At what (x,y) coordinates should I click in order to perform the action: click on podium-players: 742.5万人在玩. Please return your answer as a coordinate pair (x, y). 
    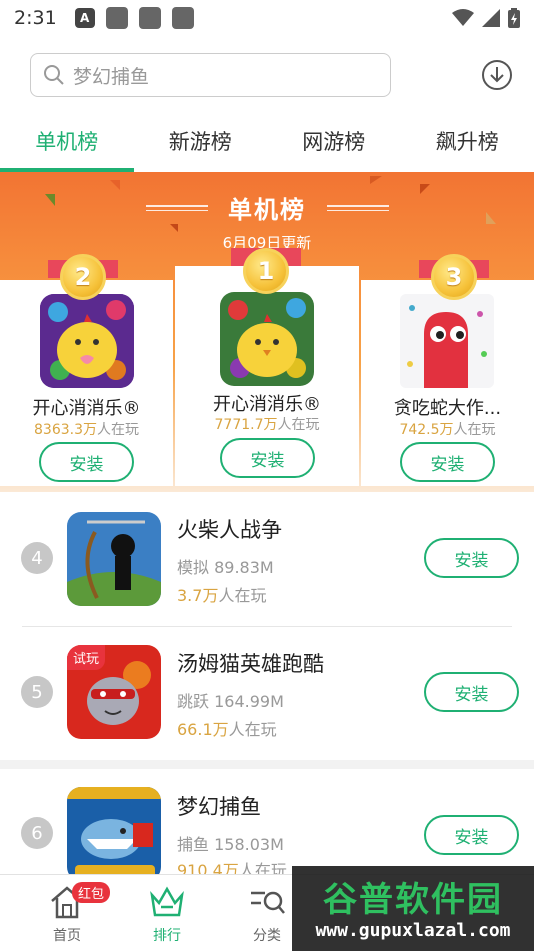
    Looking at the image, I should click on (447, 429).